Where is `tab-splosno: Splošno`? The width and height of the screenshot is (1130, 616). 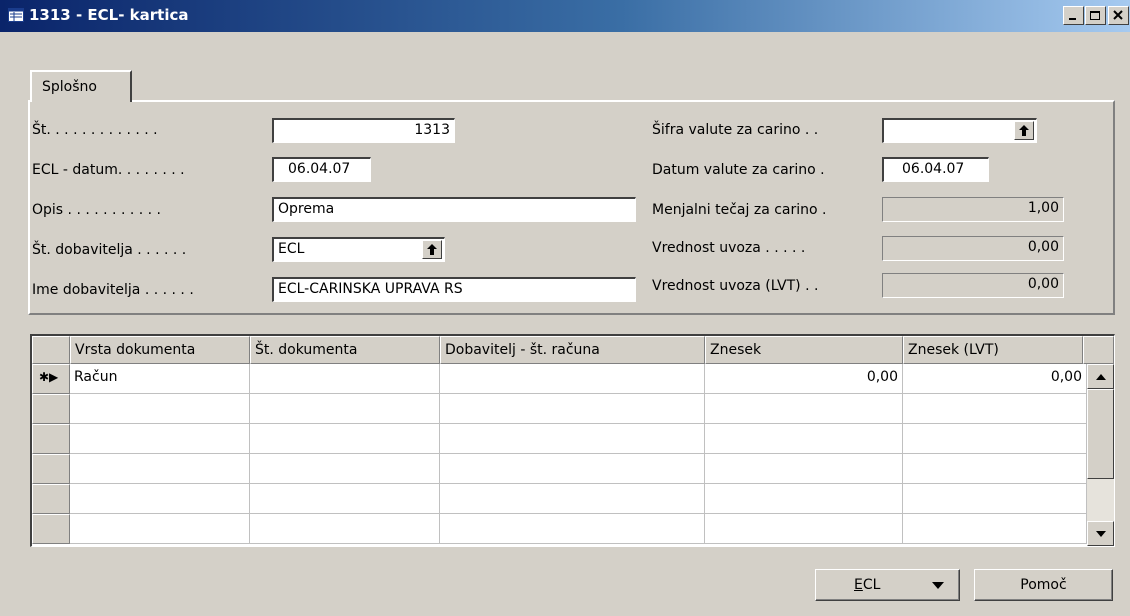 tab-splosno: Splošno is located at coordinates (81, 86).